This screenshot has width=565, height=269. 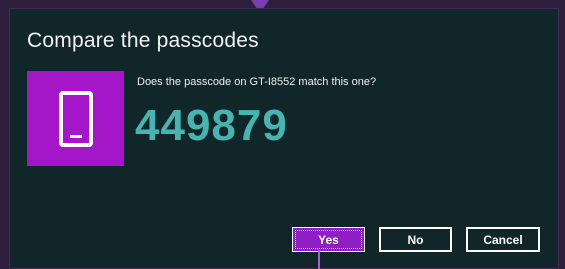 I want to click on focus-indicator, so click(x=319, y=259).